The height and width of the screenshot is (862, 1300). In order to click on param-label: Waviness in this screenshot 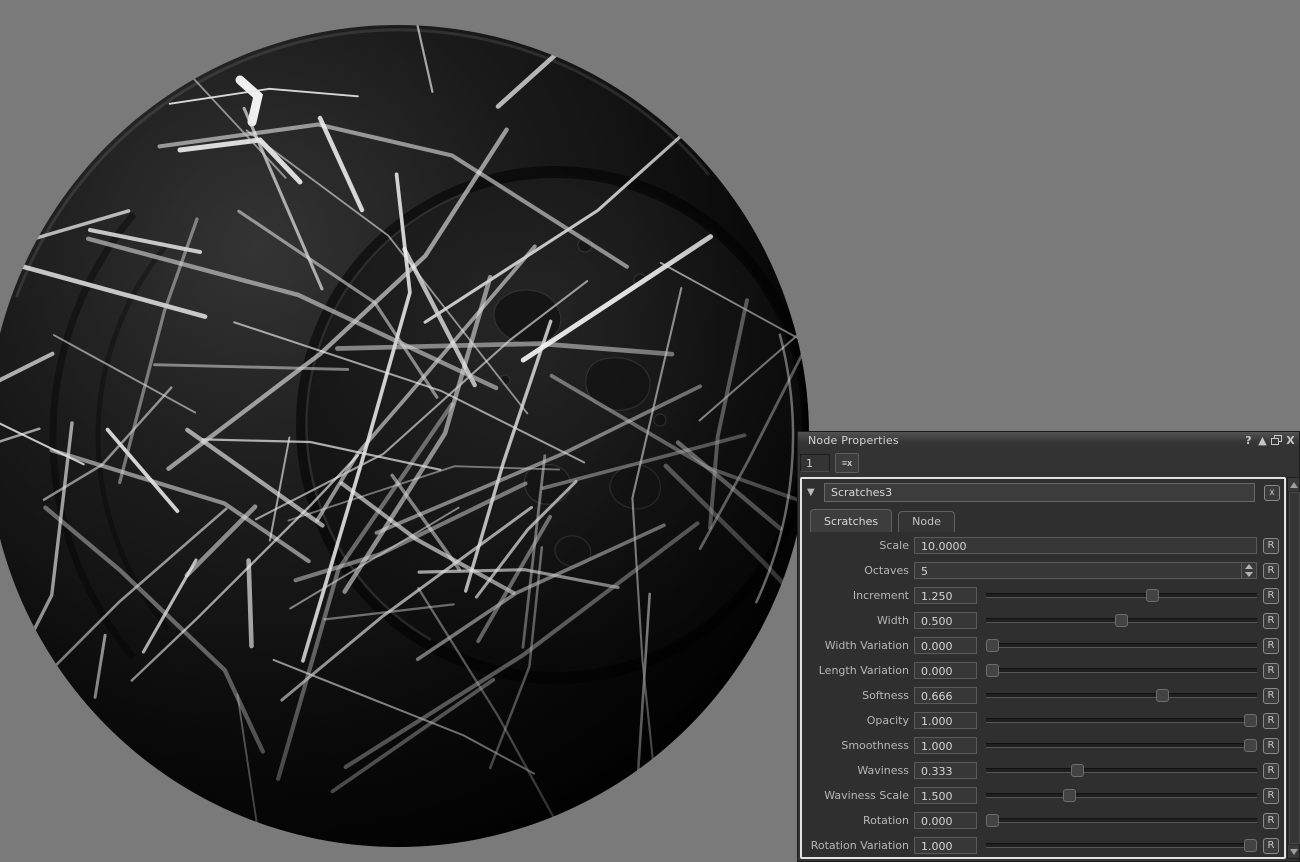, I will do `click(883, 770)`.